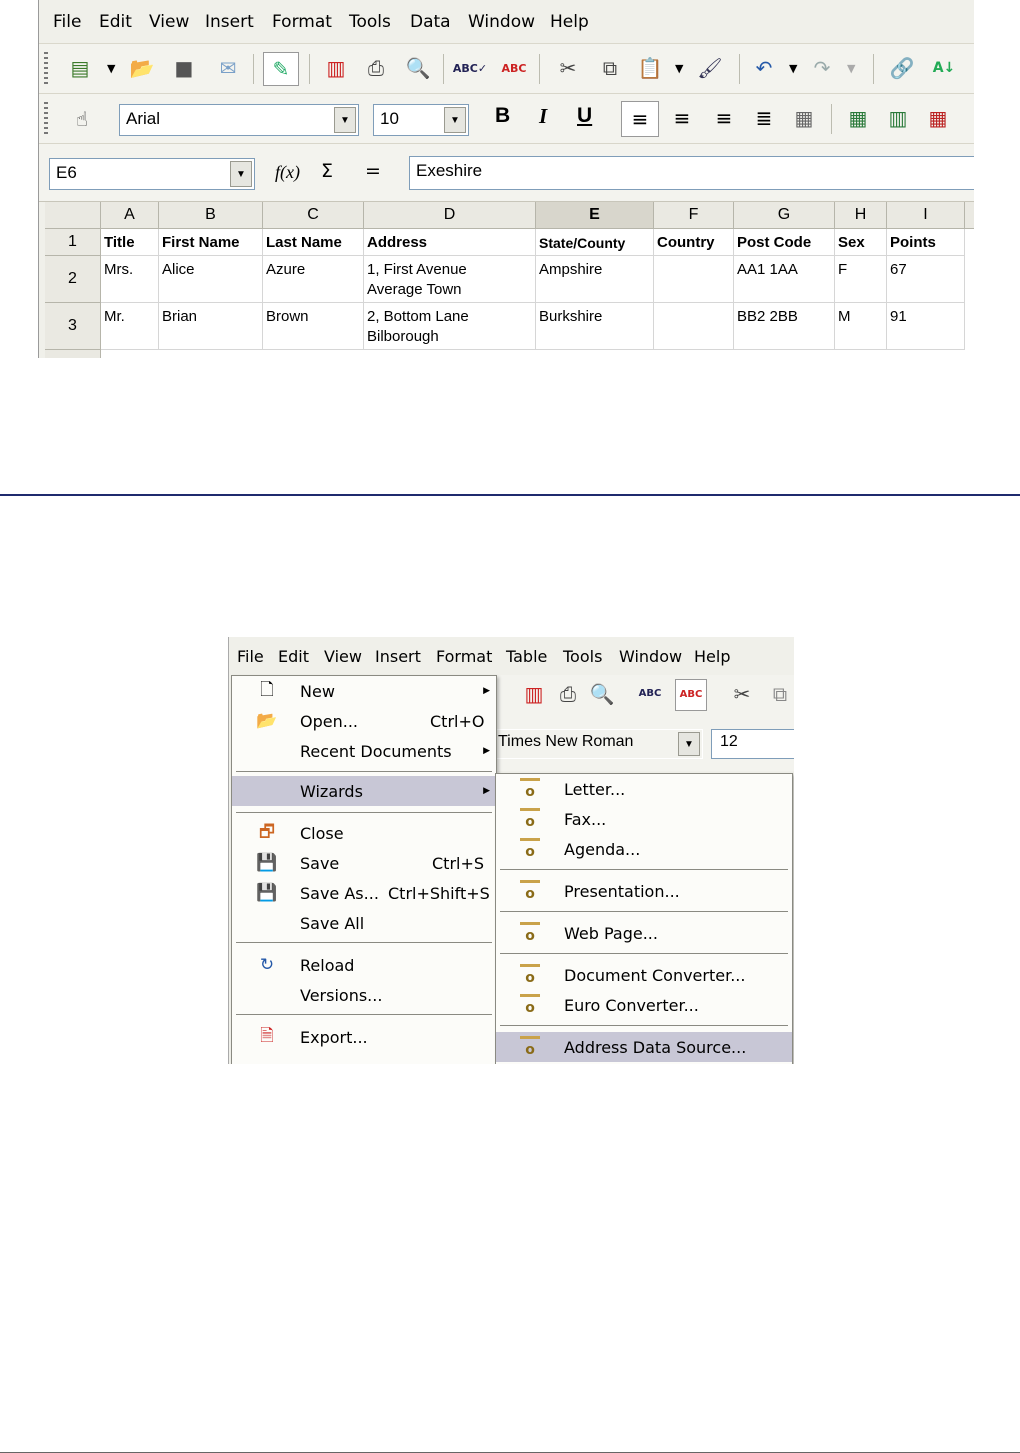  Describe the element at coordinates (327, 171) in the screenshot. I see `sum-icon: Σ` at that location.